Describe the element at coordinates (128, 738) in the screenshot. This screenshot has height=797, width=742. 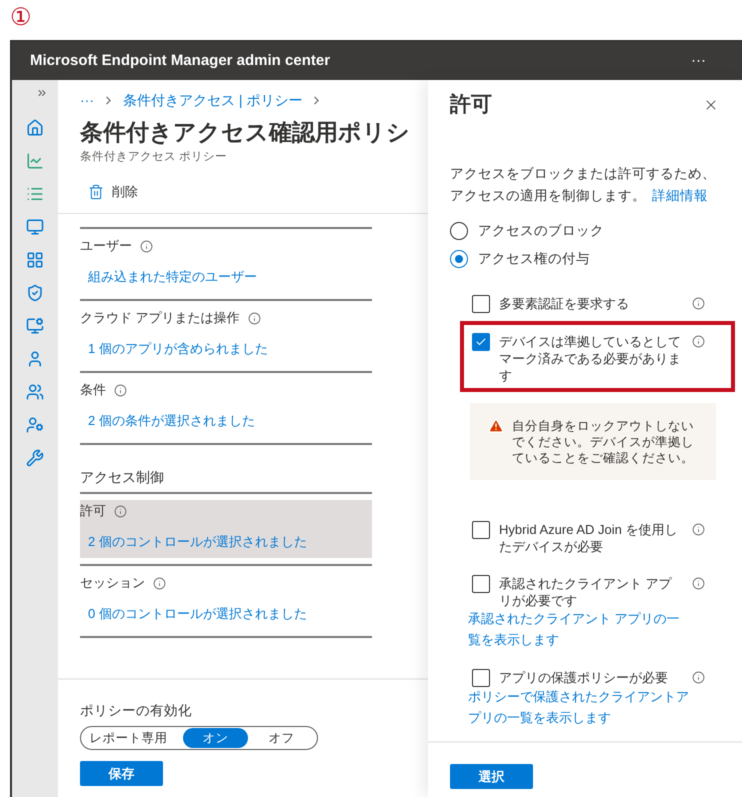
I see `segment-option: レポート専用` at that location.